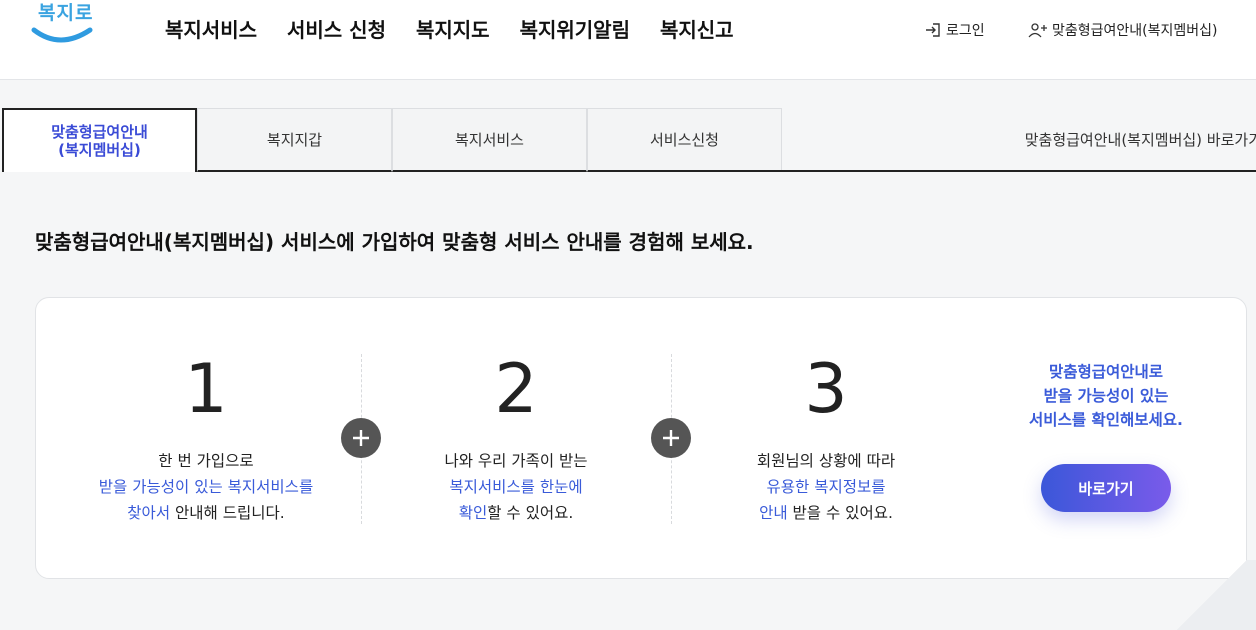 The height and width of the screenshot is (630, 1256). I want to click on step-description: 한 번 가입으로 받을 가능성이 있는 복지서비스를 찾아서 안내해 드립니다., so click(206, 487).